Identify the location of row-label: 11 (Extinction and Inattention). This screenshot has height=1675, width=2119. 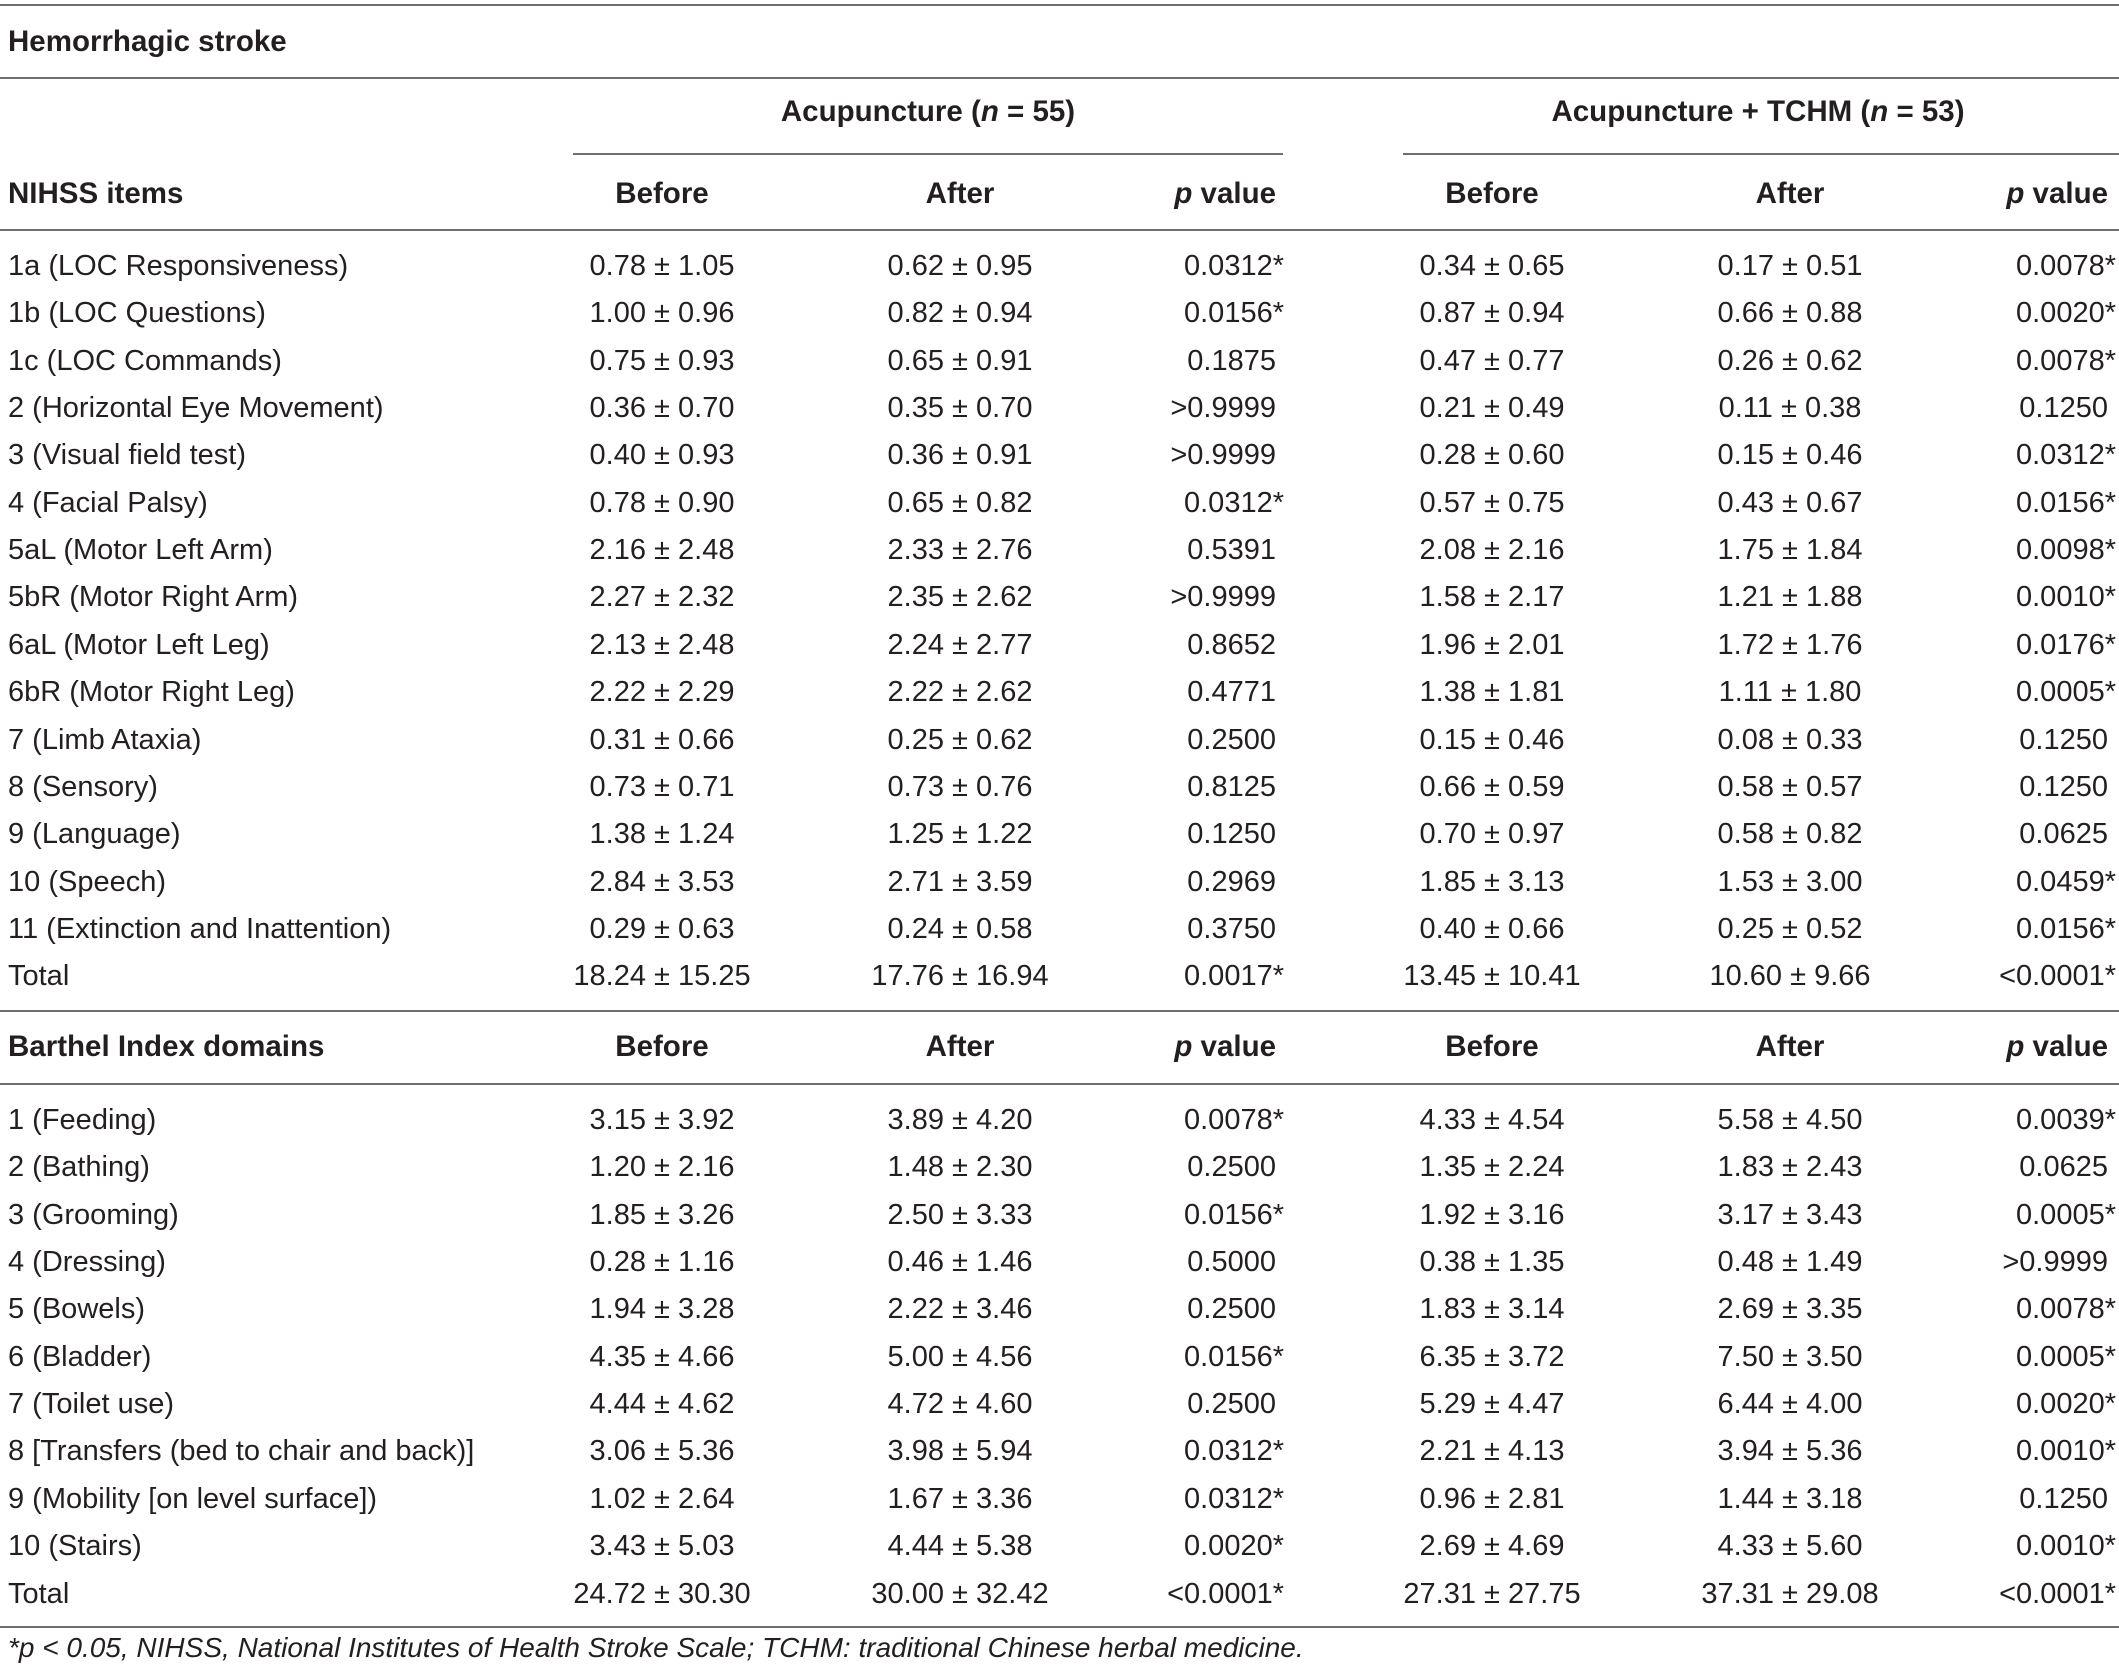
(200, 928).